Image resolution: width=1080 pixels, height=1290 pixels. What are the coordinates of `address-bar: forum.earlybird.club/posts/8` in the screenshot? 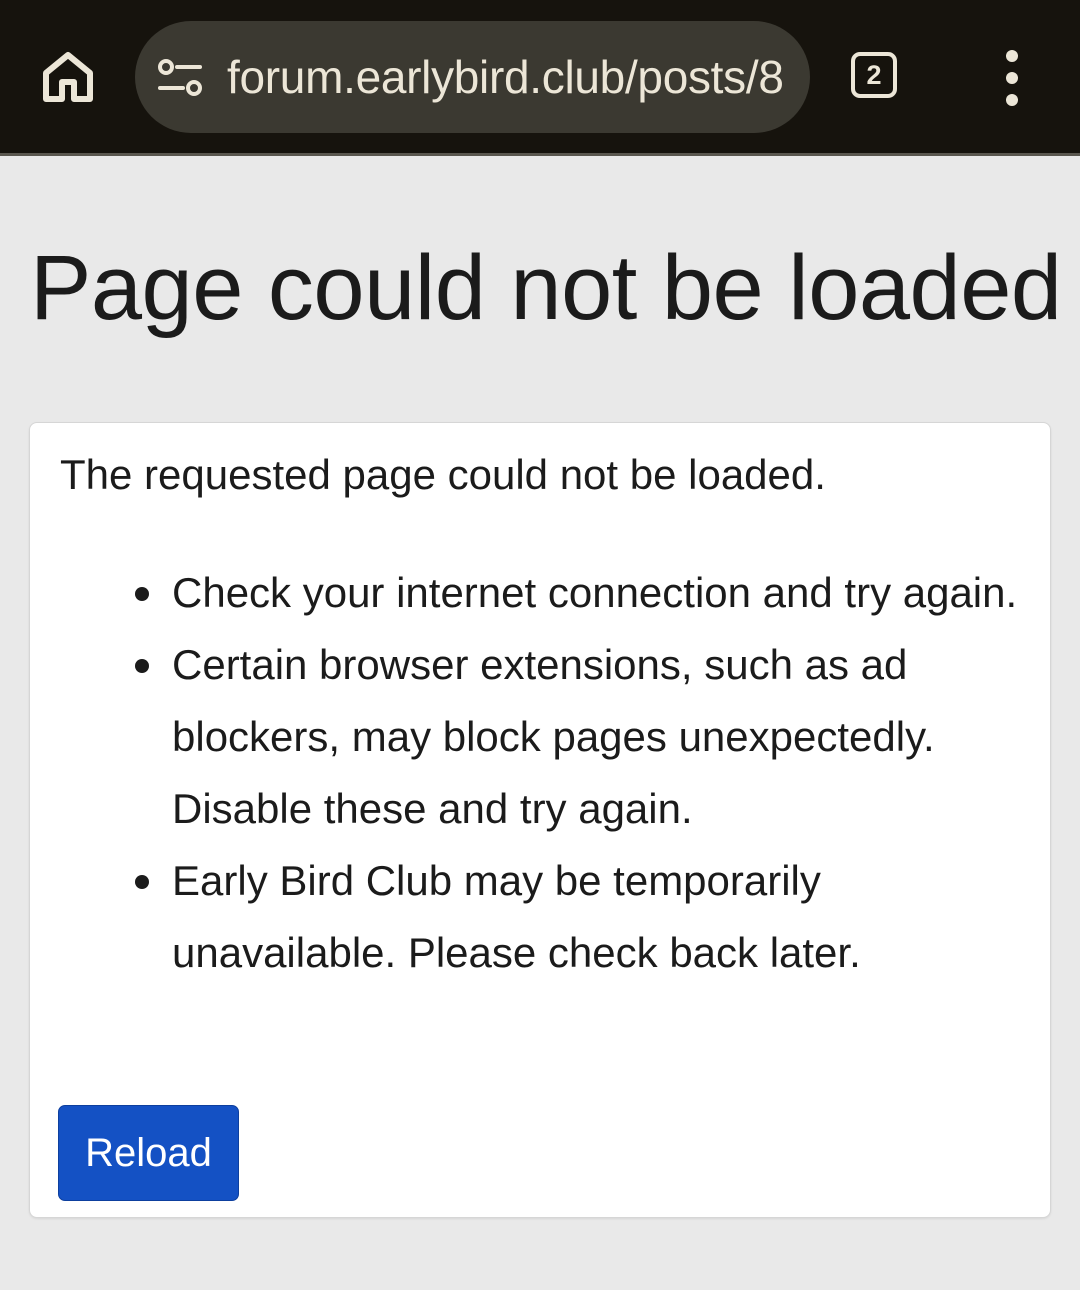 It's located at (472, 77).